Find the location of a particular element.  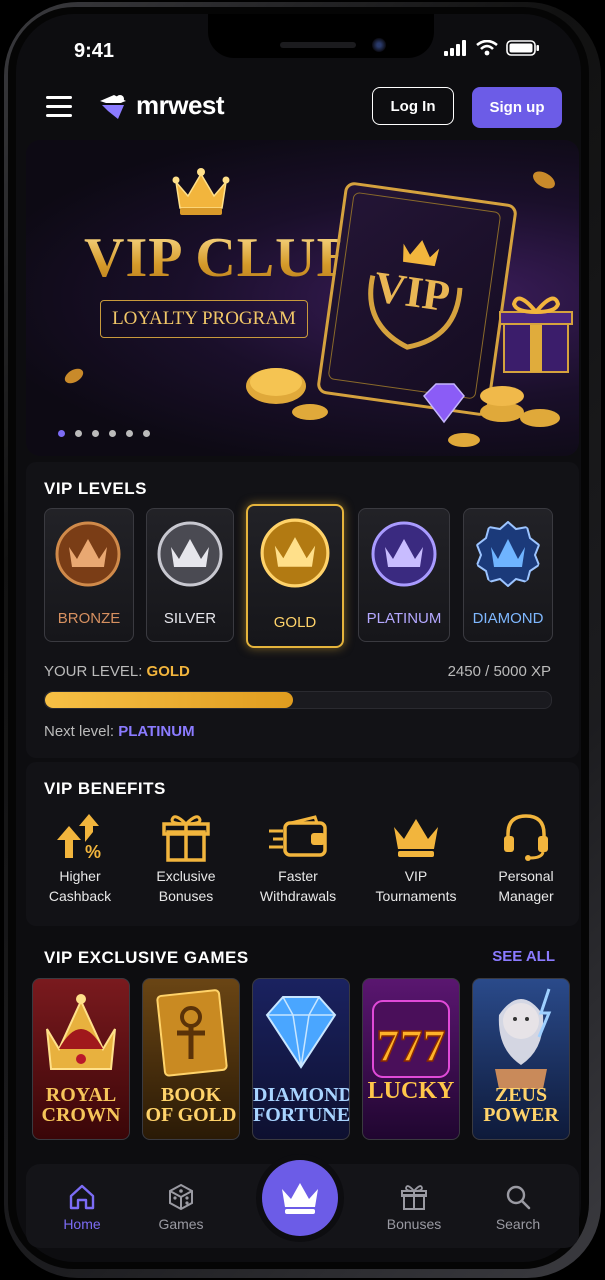

logo: mrwest is located at coordinates (160, 105).